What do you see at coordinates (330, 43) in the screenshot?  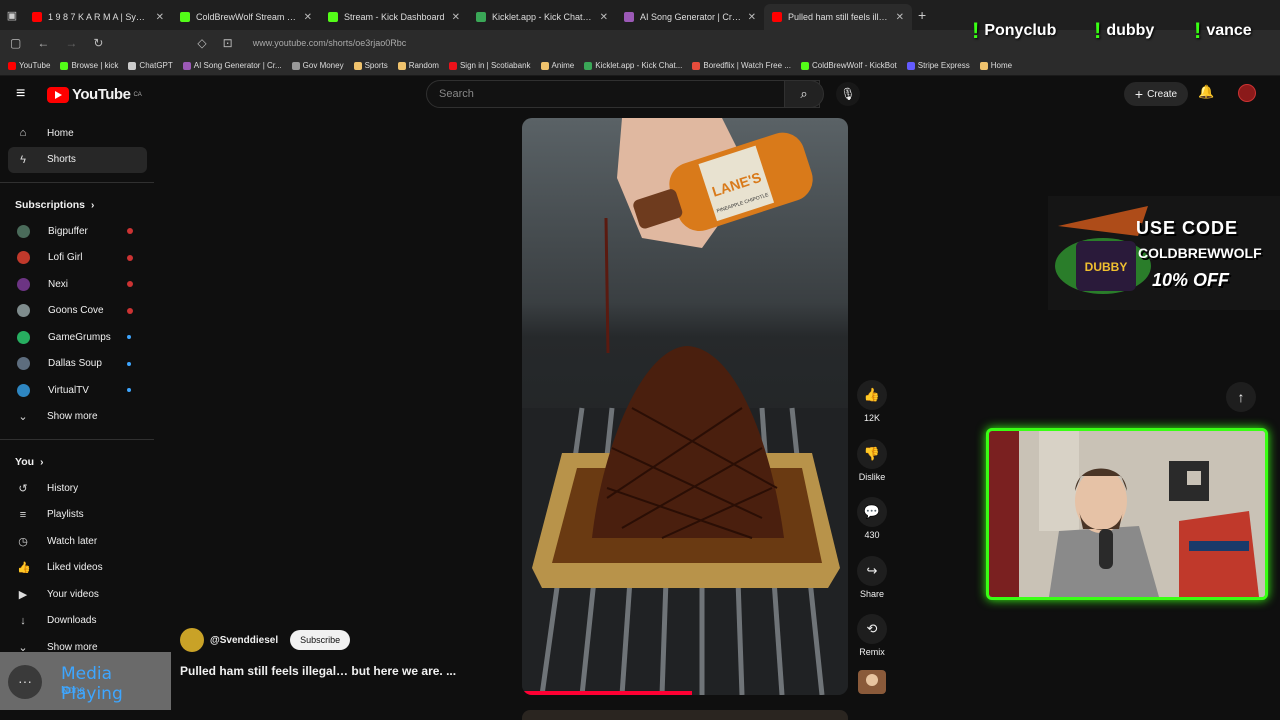 I see `address-field: www.youtube.com/shorts/oe3rjao0Rbc` at bounding box center [330, 43].